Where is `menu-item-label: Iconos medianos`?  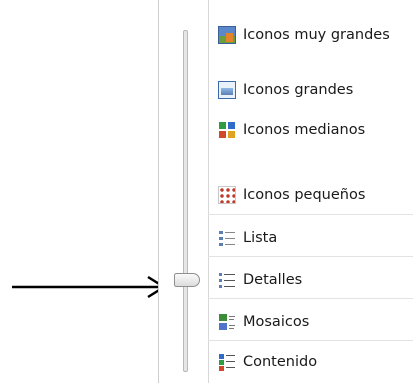
menu-item-label: Iconos medianos is located at coordinates (304, 130).